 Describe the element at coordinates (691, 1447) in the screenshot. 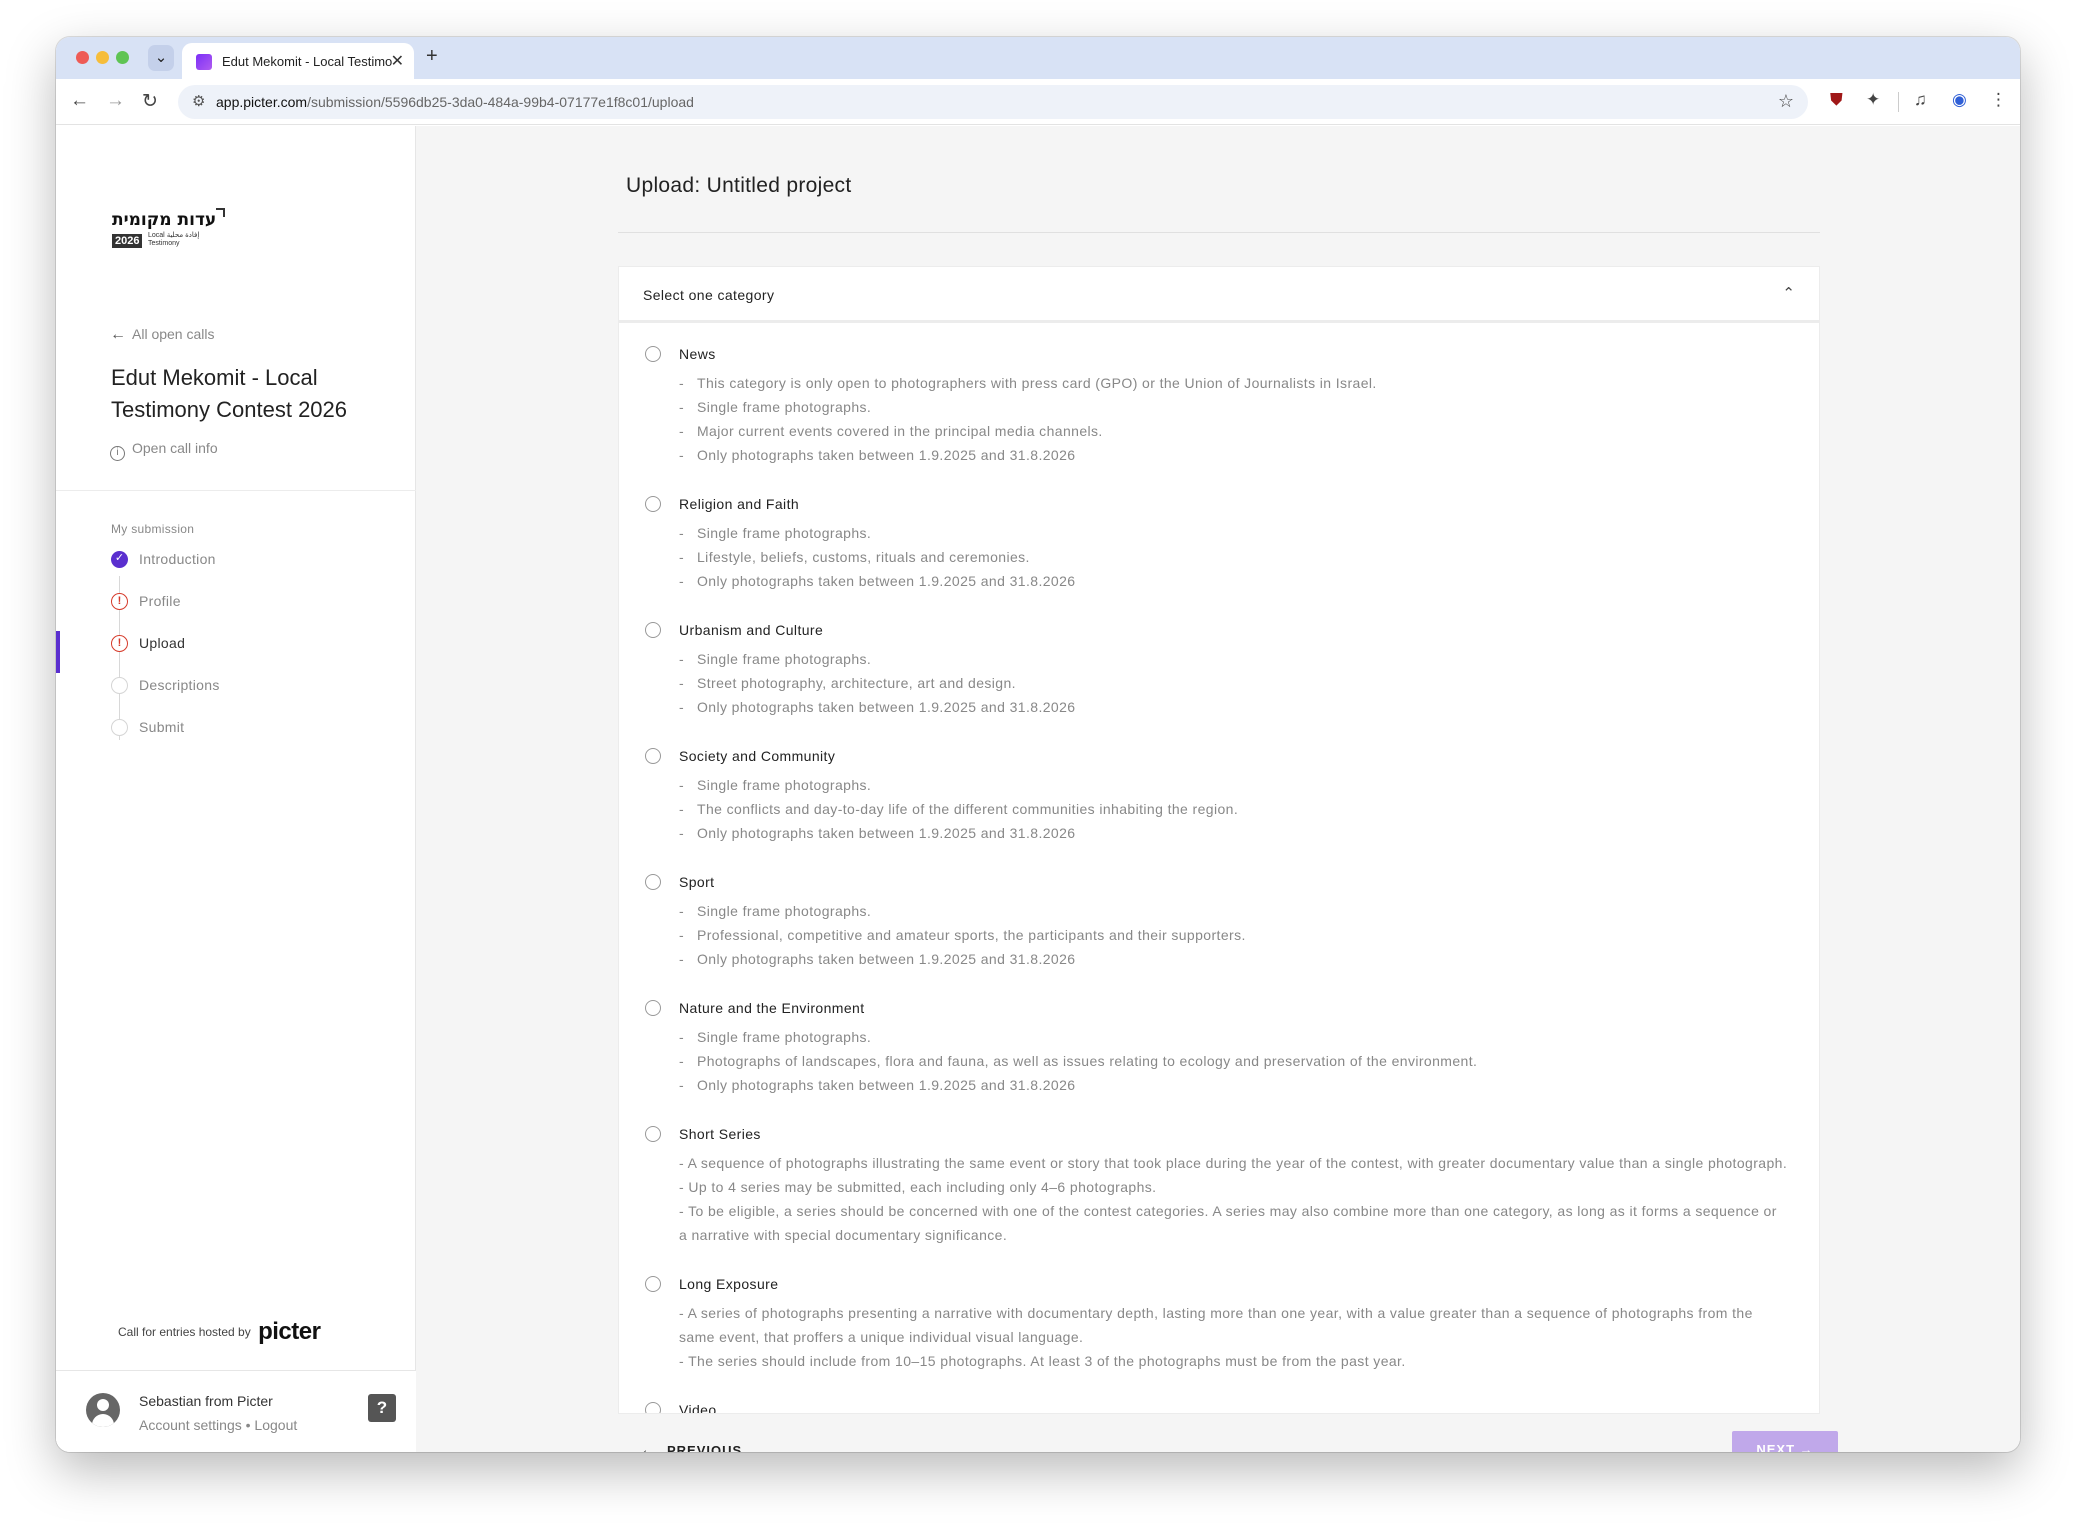

I see `previous-button: ← PREVIOUS` at that location.